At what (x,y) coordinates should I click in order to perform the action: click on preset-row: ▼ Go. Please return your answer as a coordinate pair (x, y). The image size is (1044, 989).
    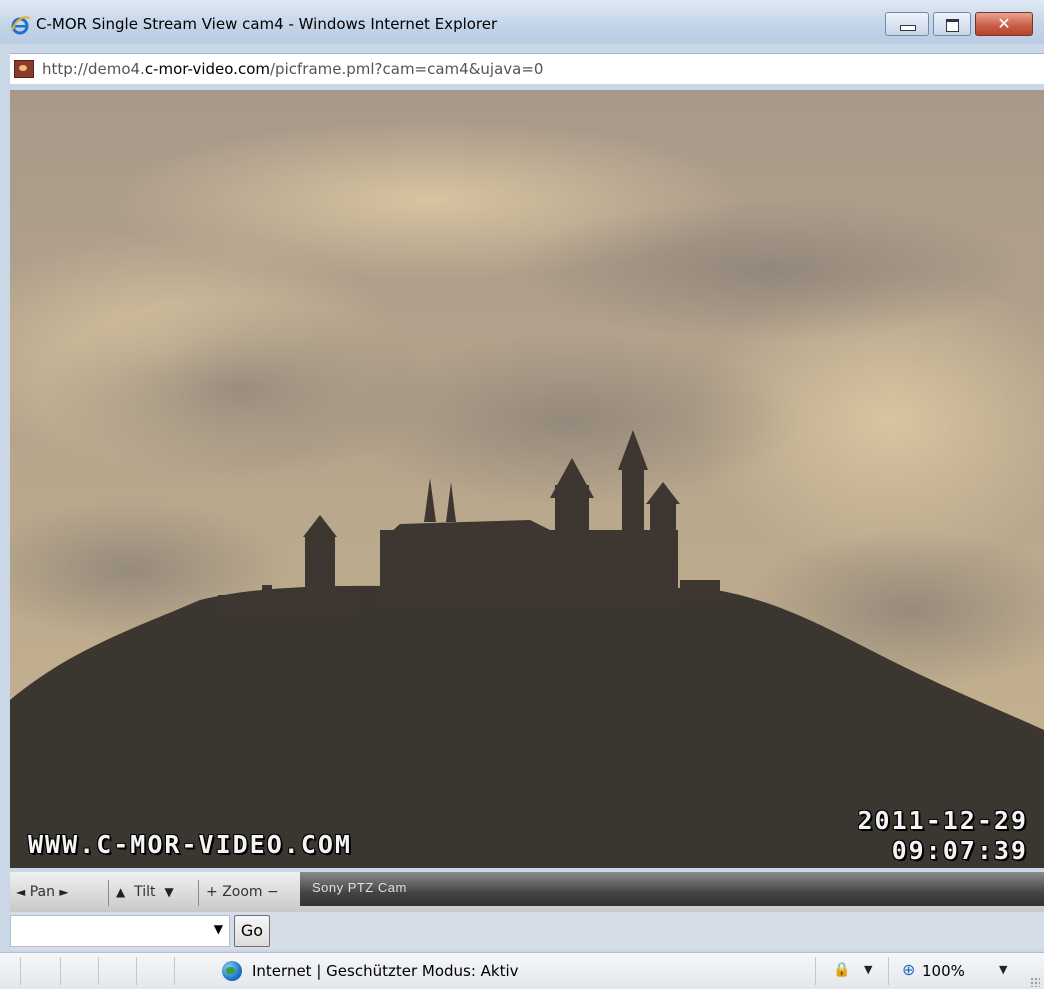
    Looking at the image, I should click on (527, 931).